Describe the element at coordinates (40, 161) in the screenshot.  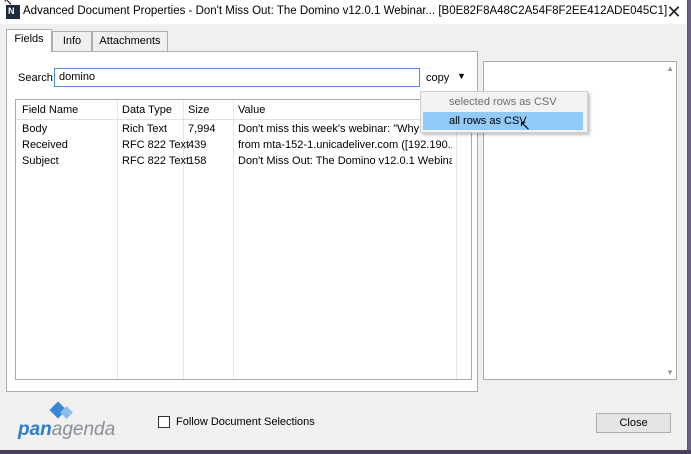
I see `cell-field-name: Subject` at that location.